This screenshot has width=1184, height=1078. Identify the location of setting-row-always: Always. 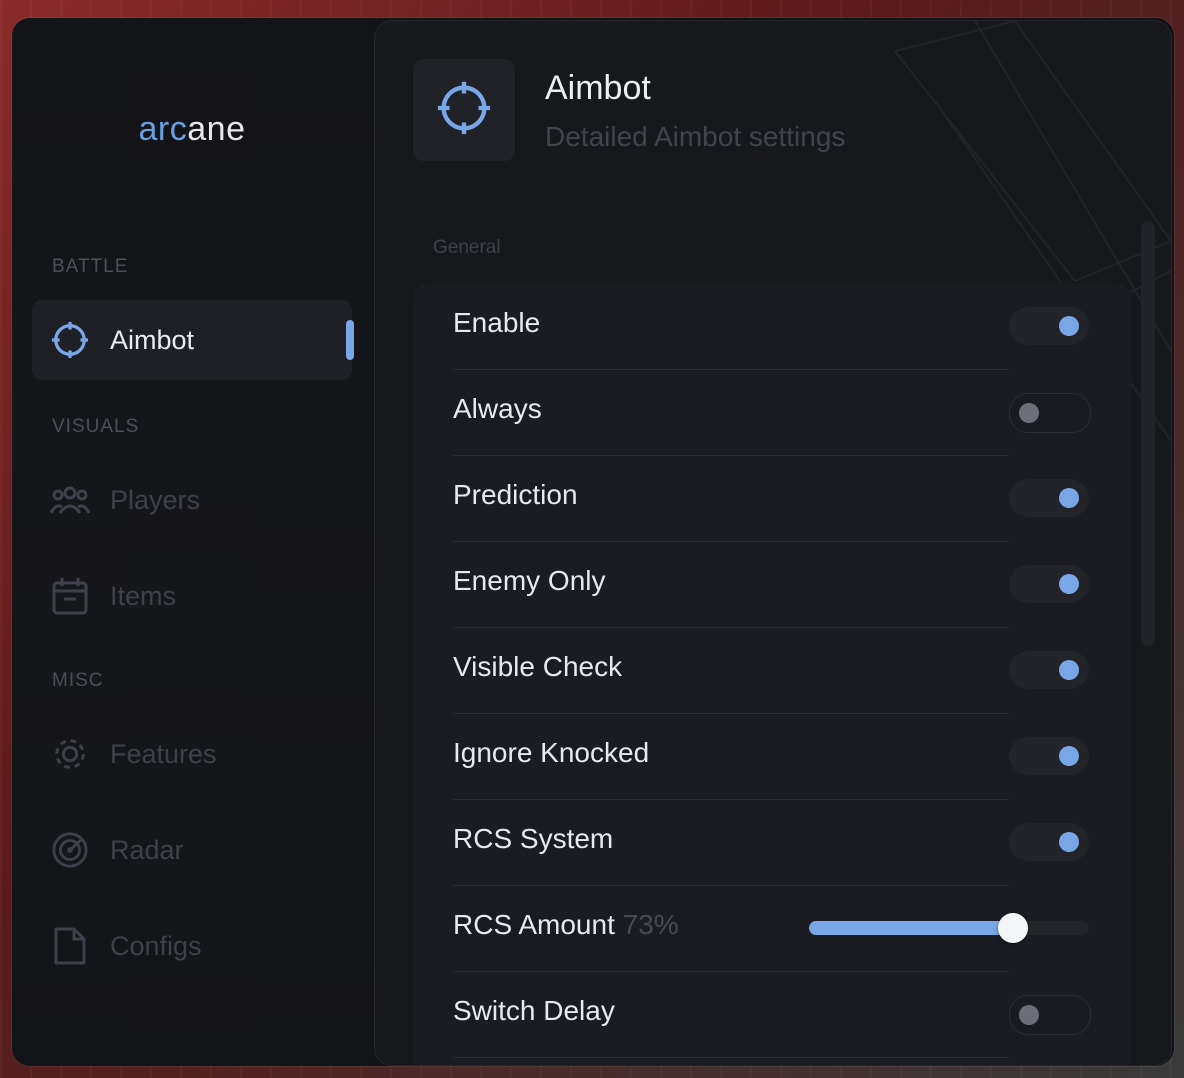
(731, 412).